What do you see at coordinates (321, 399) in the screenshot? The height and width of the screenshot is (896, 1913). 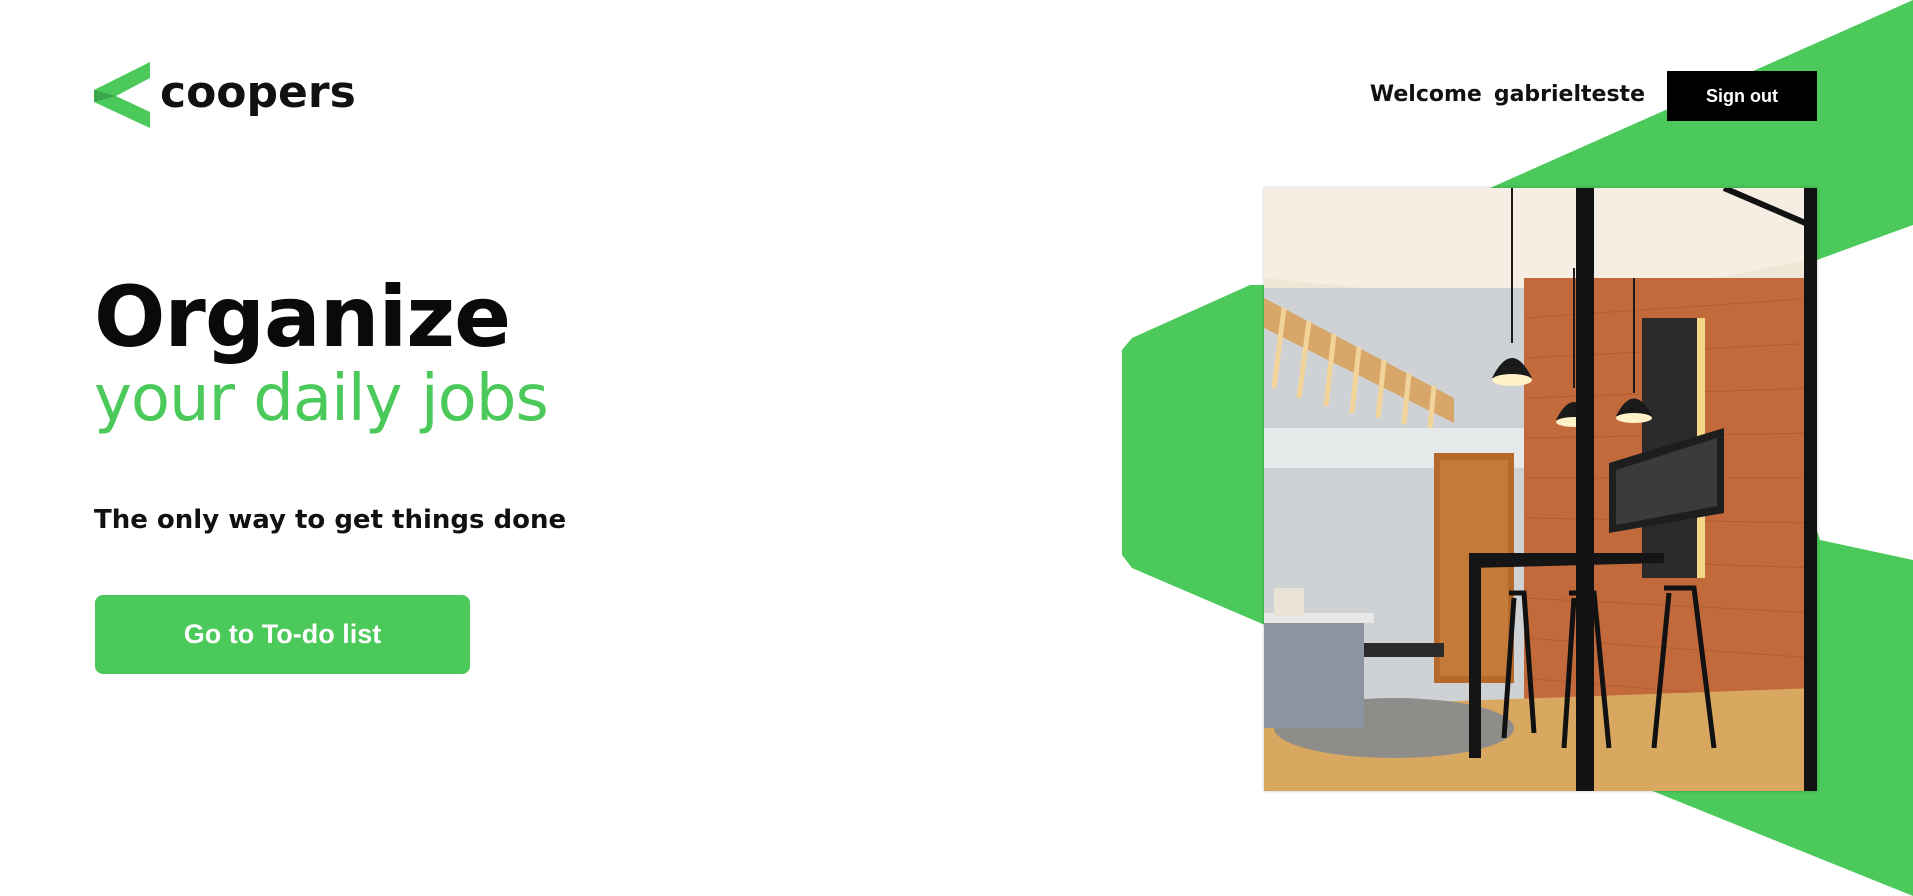 I see `hero-subtitle: your daily jobs` at bounding box center [321, 399].